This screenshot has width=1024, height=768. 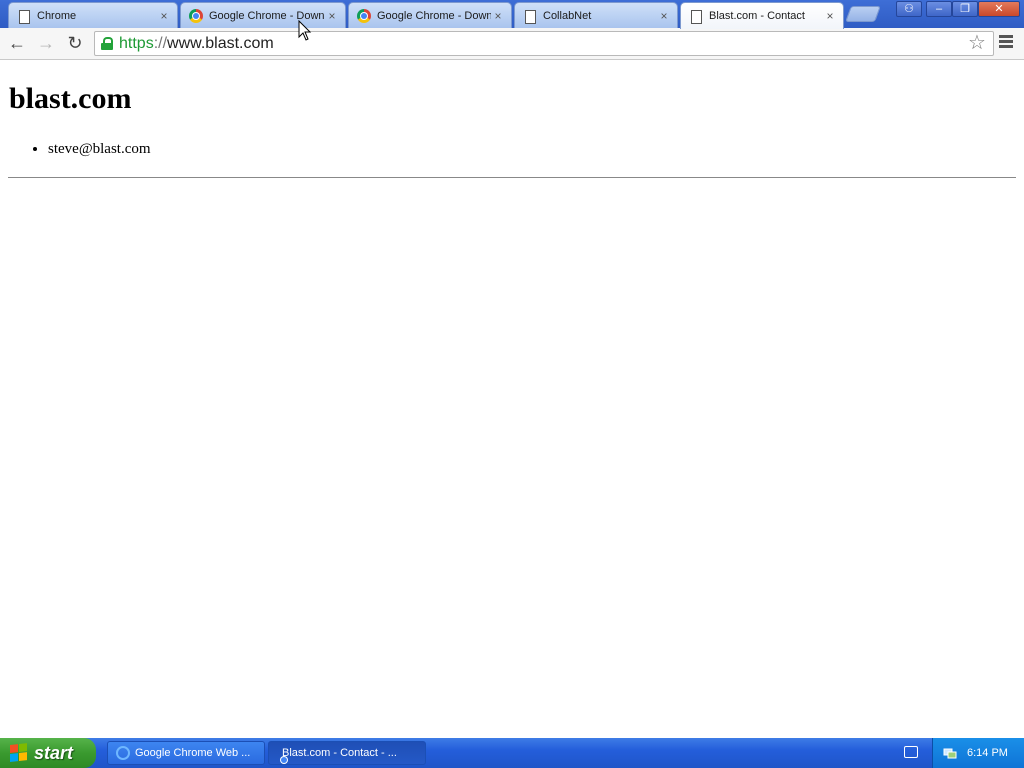 What do you see at coordinates (863, 14) in the screenshot?
I see `new-tab-button` at bounding box center [863, 14].